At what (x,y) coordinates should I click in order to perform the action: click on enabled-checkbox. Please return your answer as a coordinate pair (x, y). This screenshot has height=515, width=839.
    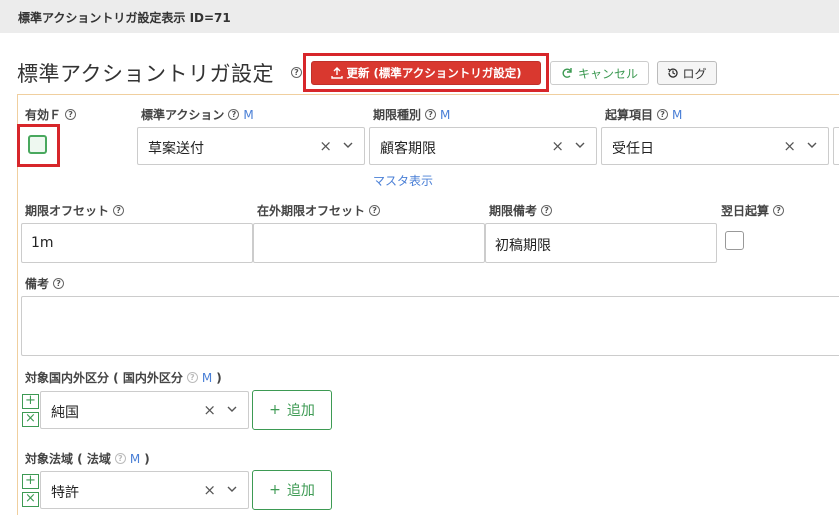
    Looking at the image, I should click on (37, 144).